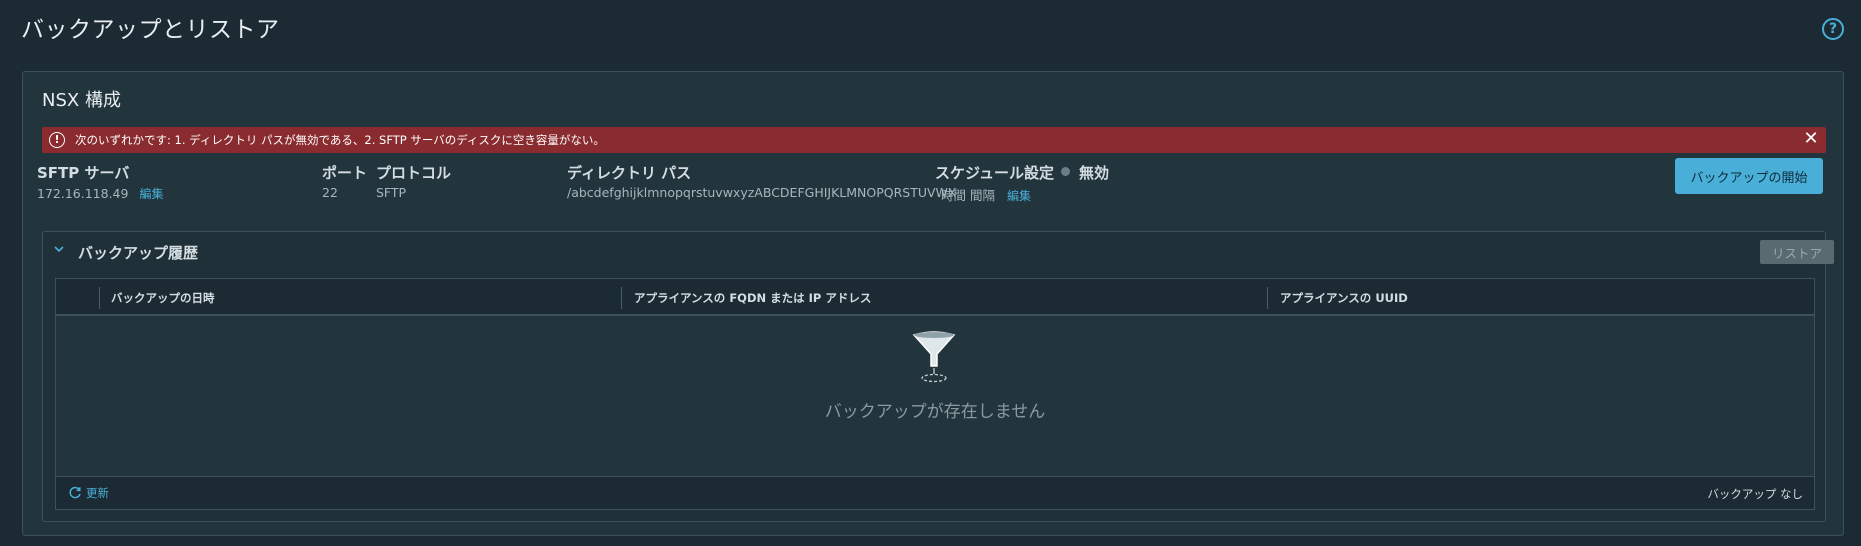 Image resolution: width=1861 pixels, height=546 pixels. What do you see at coordinates (83, 173) in the screenshot?
I see `sftp-server-label: SFTP サーバ` at bounding box center [83, 173].